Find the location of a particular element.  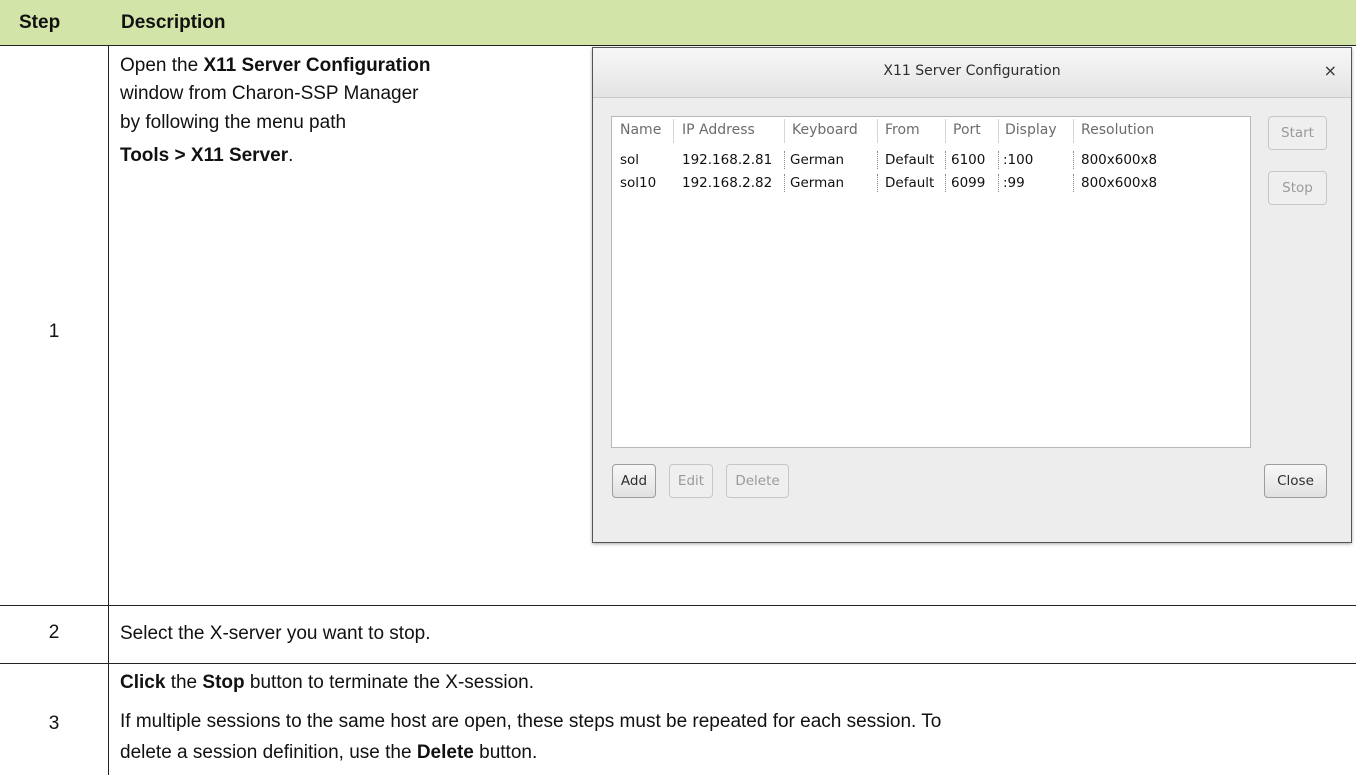

delete-button: Delete is located at coordinates (757, 481).